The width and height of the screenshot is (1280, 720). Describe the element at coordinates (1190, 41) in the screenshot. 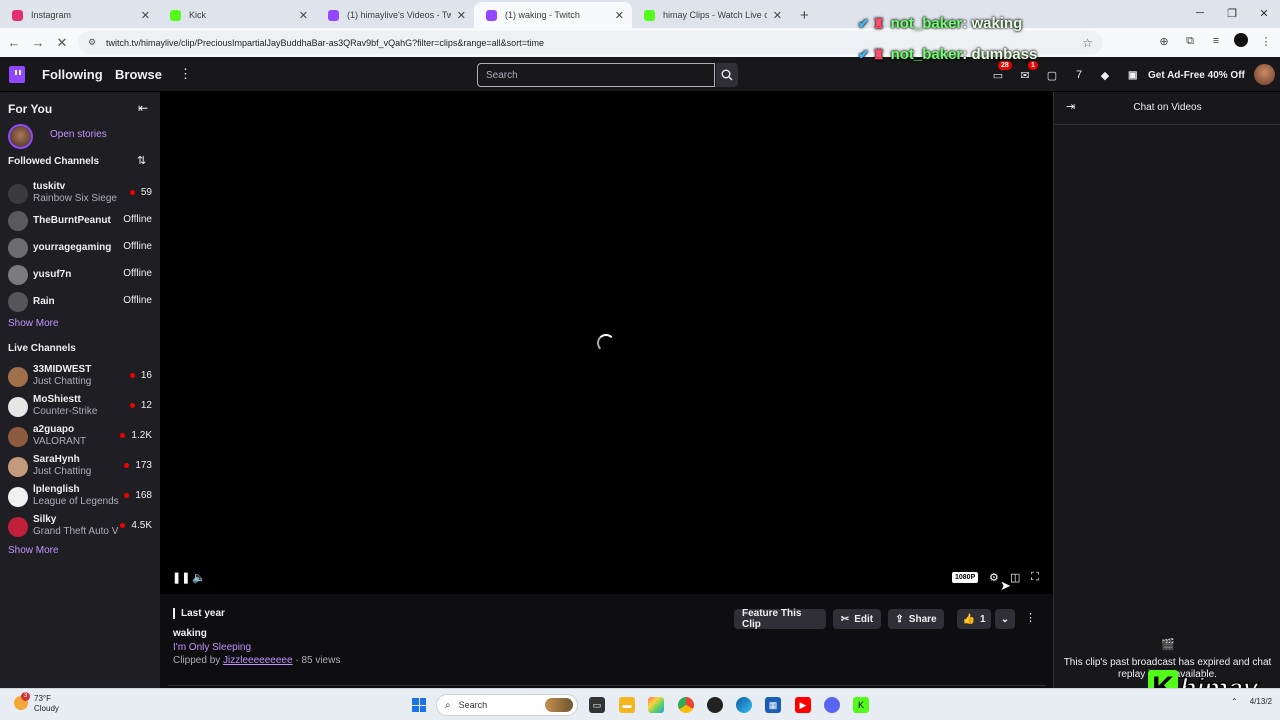

I see `extensions-puzzle-icon: ⧉` at that location.